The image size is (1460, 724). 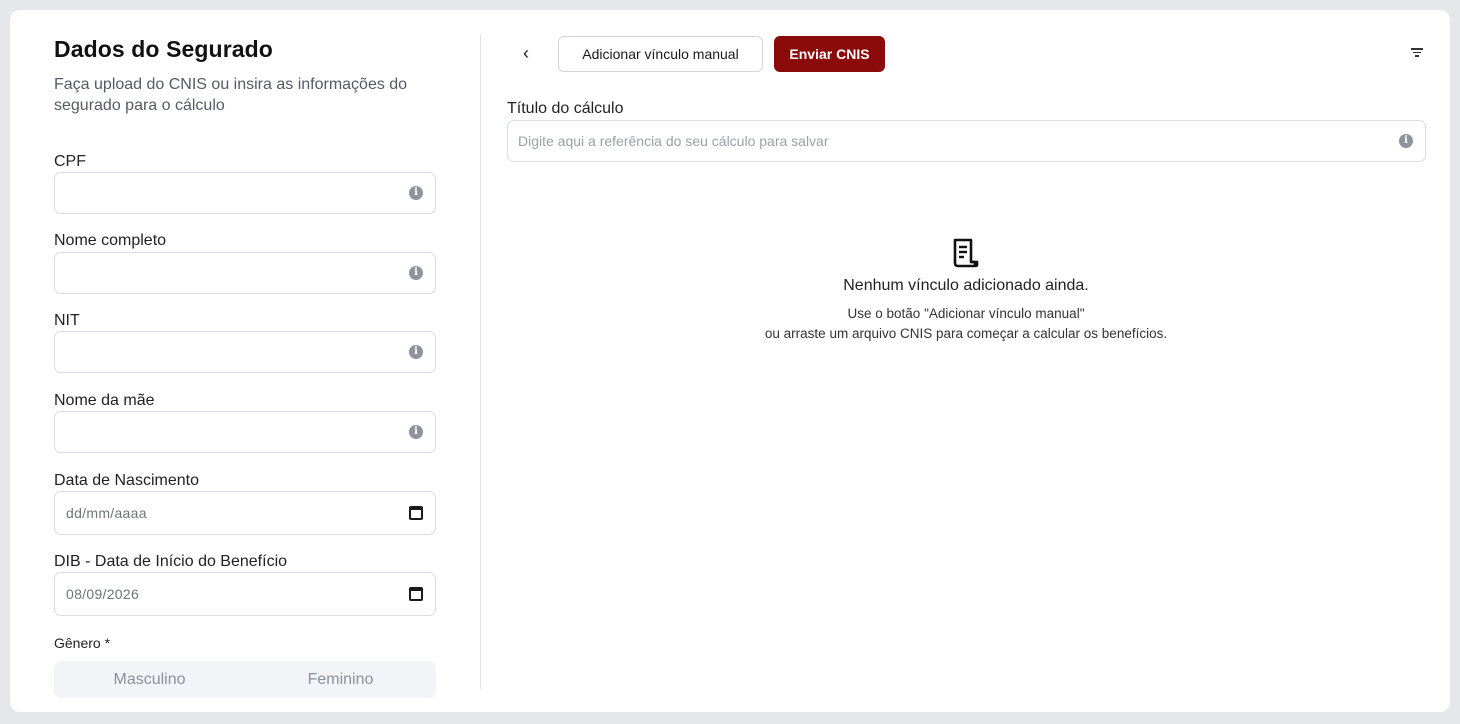 I want to click on empty-state-title: Nenhum vínculo adicionado ainda., so click(x=966, y=285).